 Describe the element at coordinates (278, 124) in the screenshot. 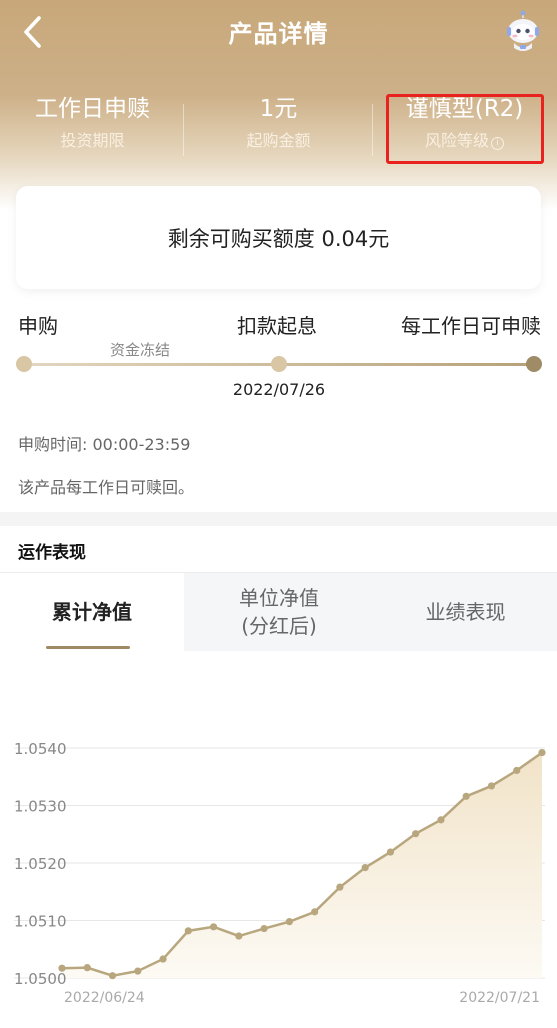

I see `stat-min-purchase: 1元 起购金额` at that location.